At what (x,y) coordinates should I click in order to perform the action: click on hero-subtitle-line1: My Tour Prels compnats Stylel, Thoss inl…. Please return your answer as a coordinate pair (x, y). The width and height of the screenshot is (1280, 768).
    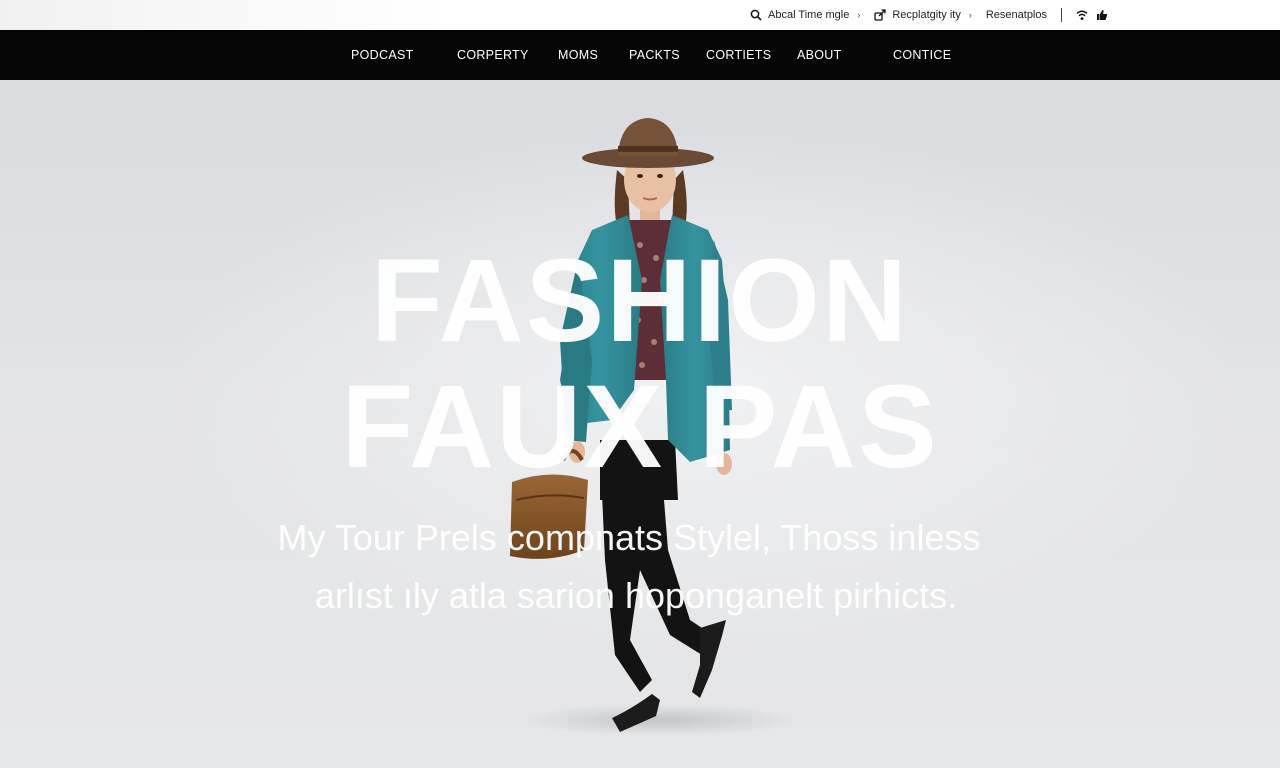
    Looking at the image, I should click on (629, 537).